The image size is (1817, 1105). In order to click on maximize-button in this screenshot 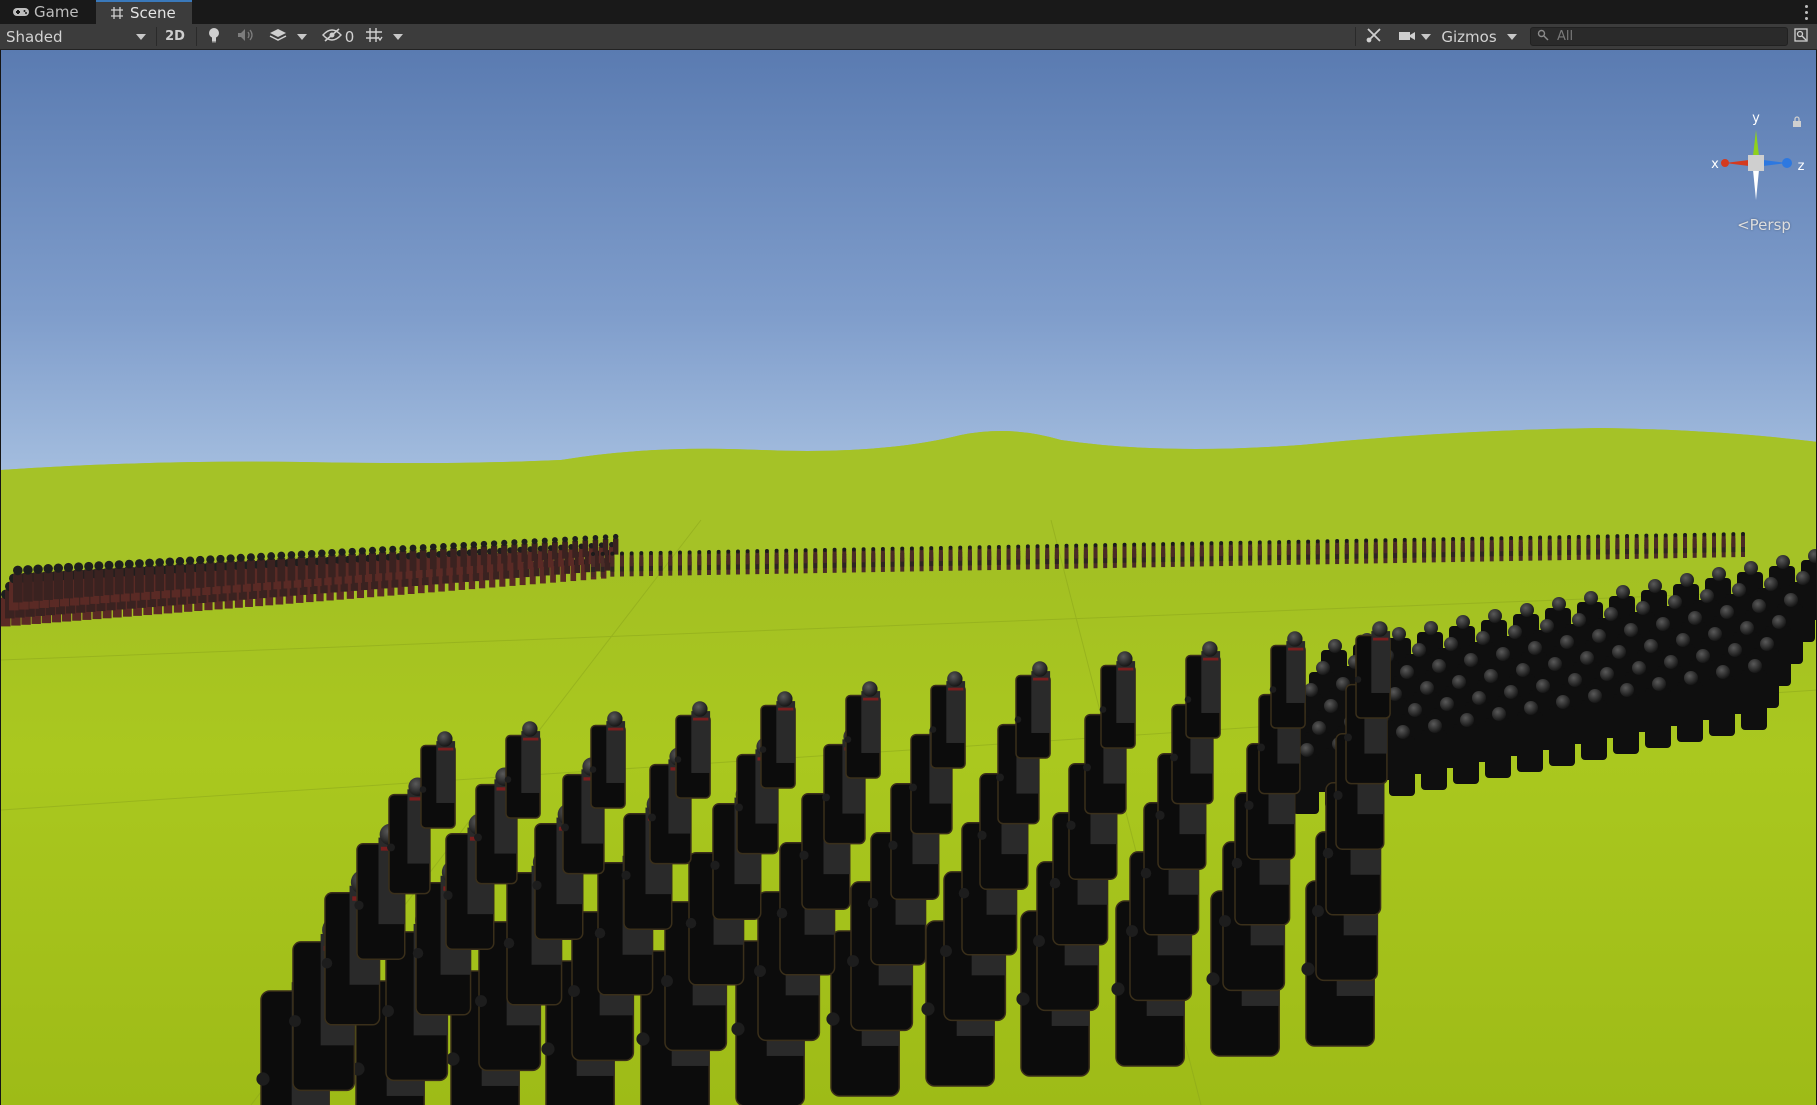, I will do `click(1801, 36)`.